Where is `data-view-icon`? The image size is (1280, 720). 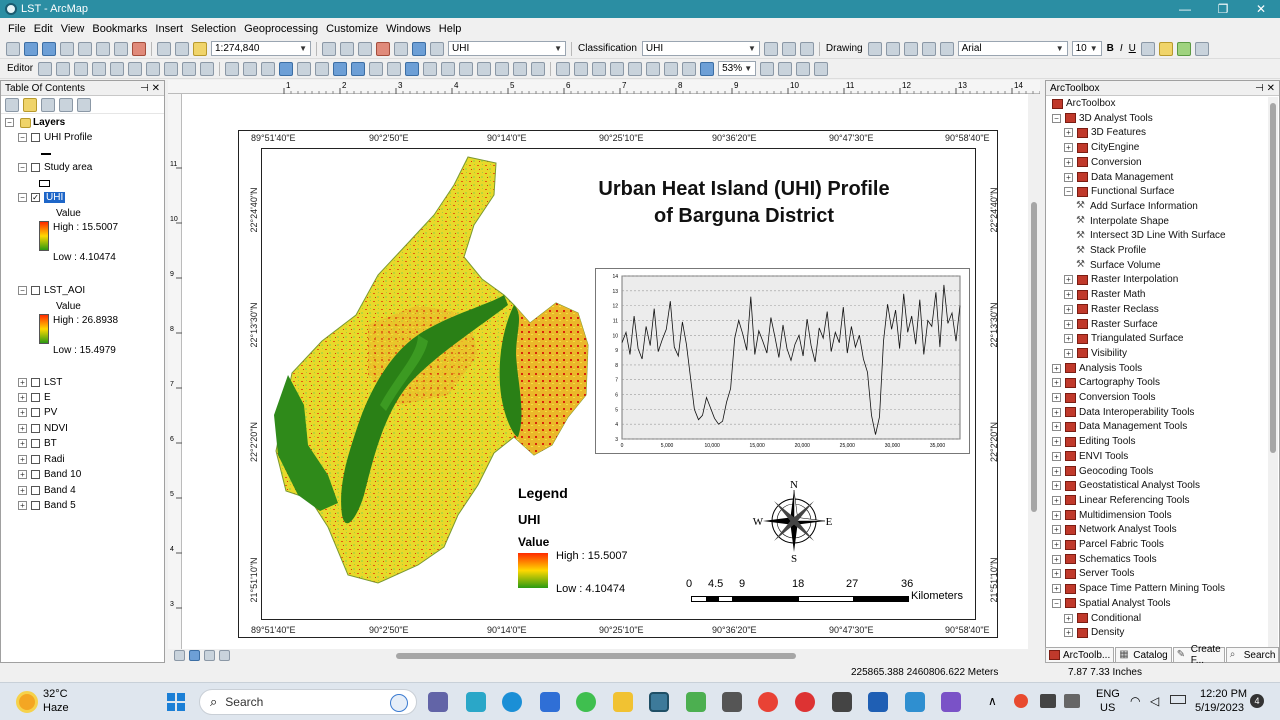 data-view-icon is located at coordinates (179, 655).